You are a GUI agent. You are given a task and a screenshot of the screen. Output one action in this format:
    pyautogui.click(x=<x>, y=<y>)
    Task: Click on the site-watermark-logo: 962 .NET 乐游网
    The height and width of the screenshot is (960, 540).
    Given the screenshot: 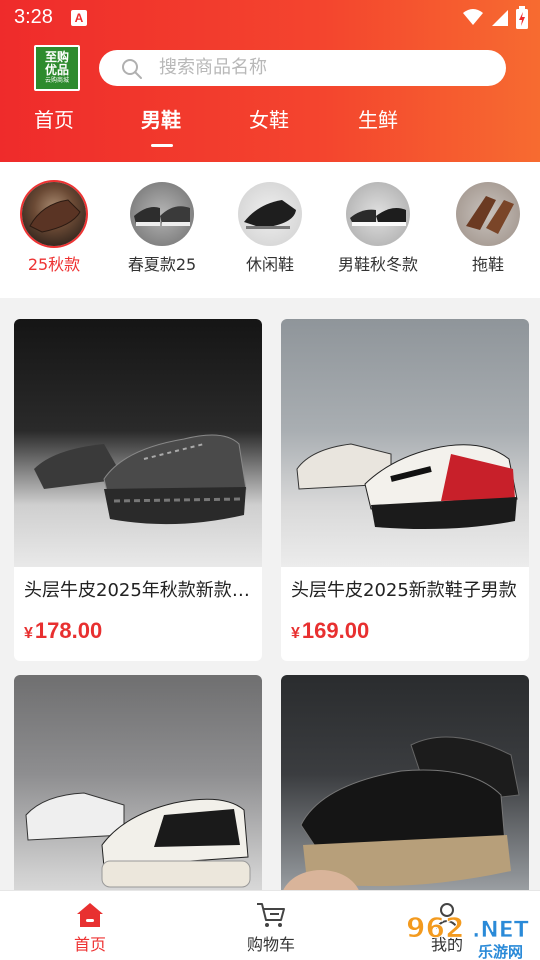 What is the action you would take?
    pyautogui.click(x=468, y=935)
    